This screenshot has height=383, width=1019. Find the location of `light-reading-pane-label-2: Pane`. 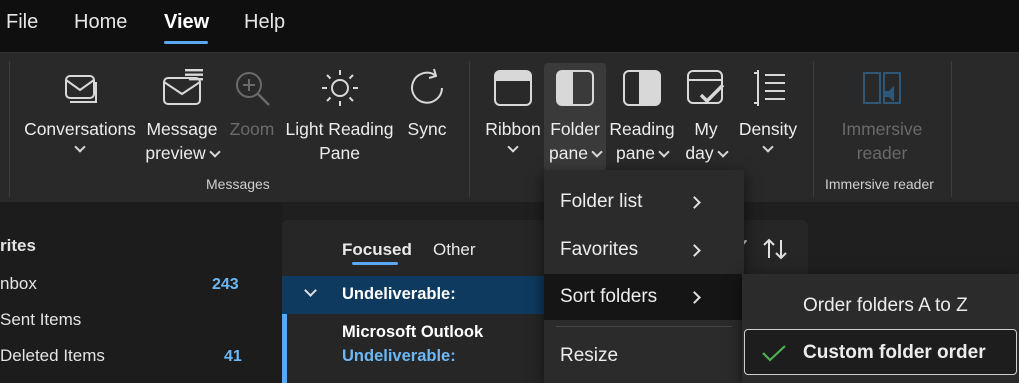

light-reading-pane-label-2: Pane is located at coordinates (339, 153).